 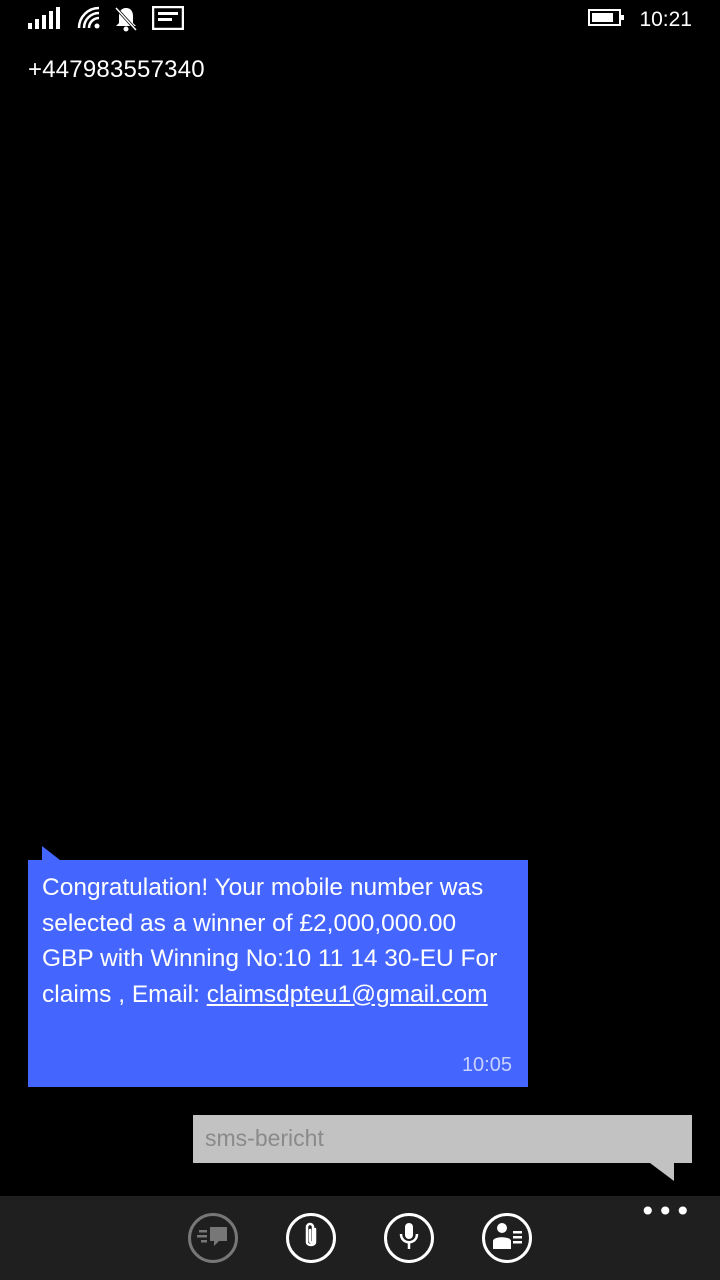 I want to click on email-link: claimsdpteu1@gmail.com, so click(x=347, y=994).